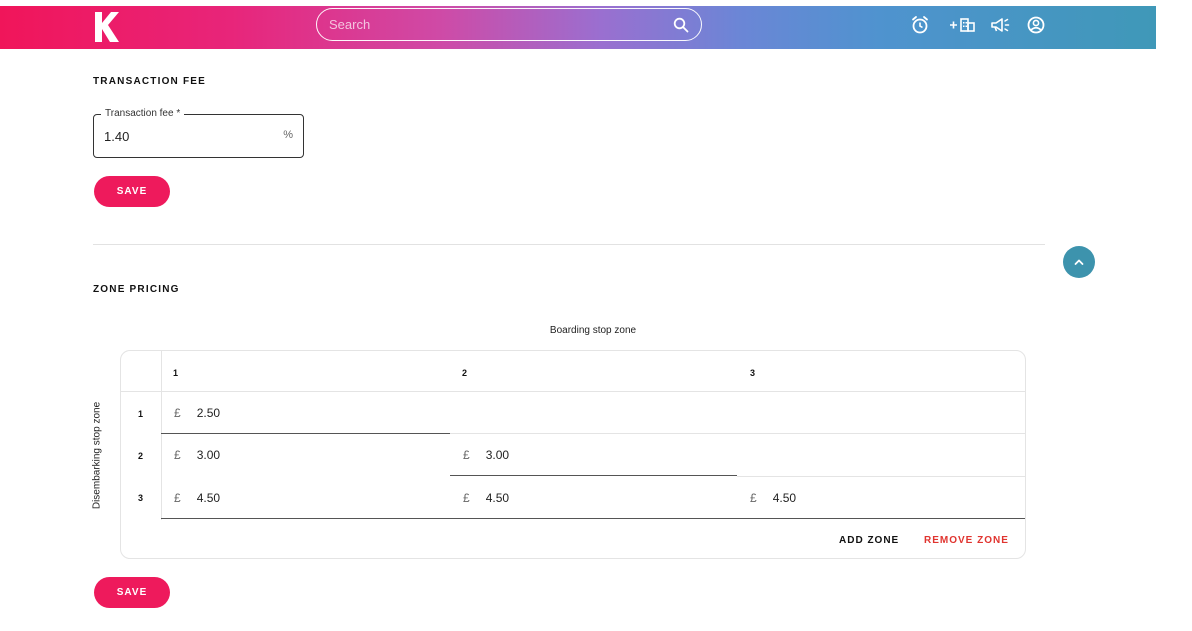  Describe the element at coordinates (143, 113) in the screenshot. I see `transaction-fee-label: Transaction fee *` at that location.